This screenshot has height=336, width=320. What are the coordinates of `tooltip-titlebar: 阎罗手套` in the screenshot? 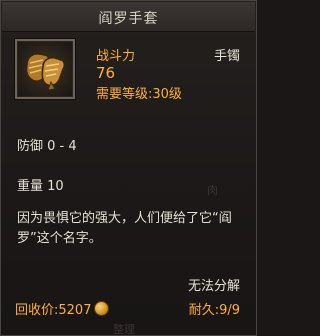 It's located at (128, 17).